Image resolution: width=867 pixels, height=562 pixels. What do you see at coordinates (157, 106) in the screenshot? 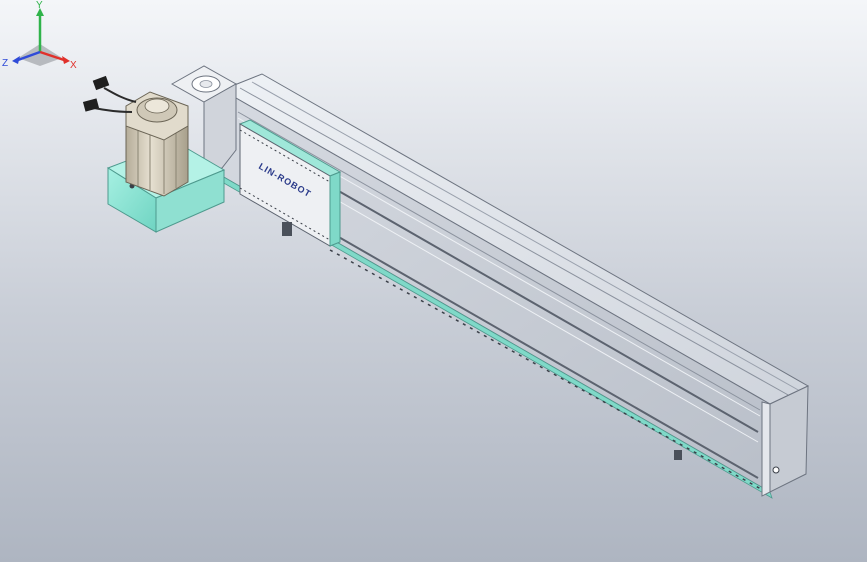
I see `motor-rear-cap` at bounding box center [157, 106].